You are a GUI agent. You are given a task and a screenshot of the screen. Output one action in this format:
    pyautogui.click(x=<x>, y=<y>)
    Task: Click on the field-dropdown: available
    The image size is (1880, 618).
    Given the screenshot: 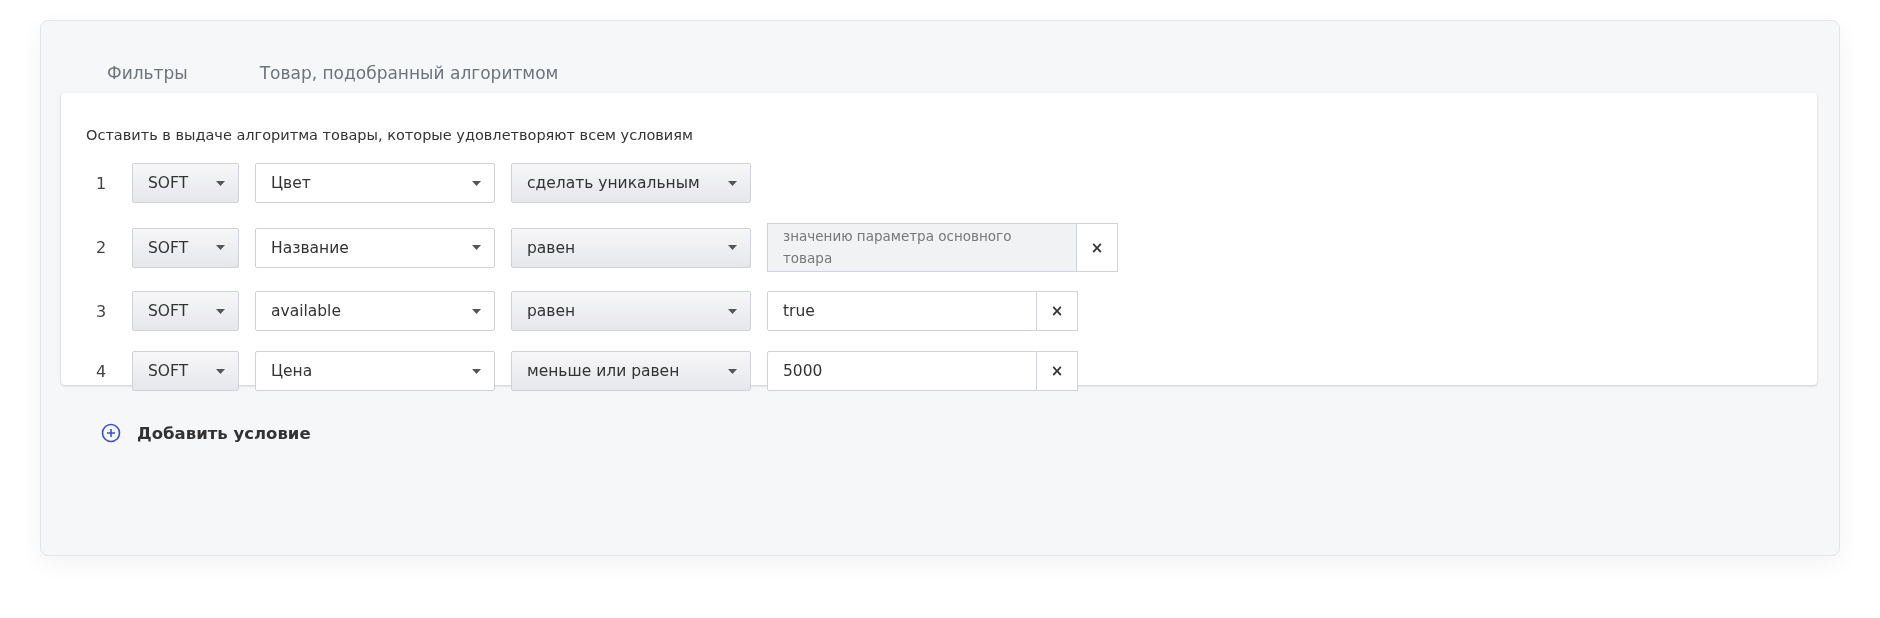 What is the action you would take?
    pyautogui.click(x=375, y=311)
    